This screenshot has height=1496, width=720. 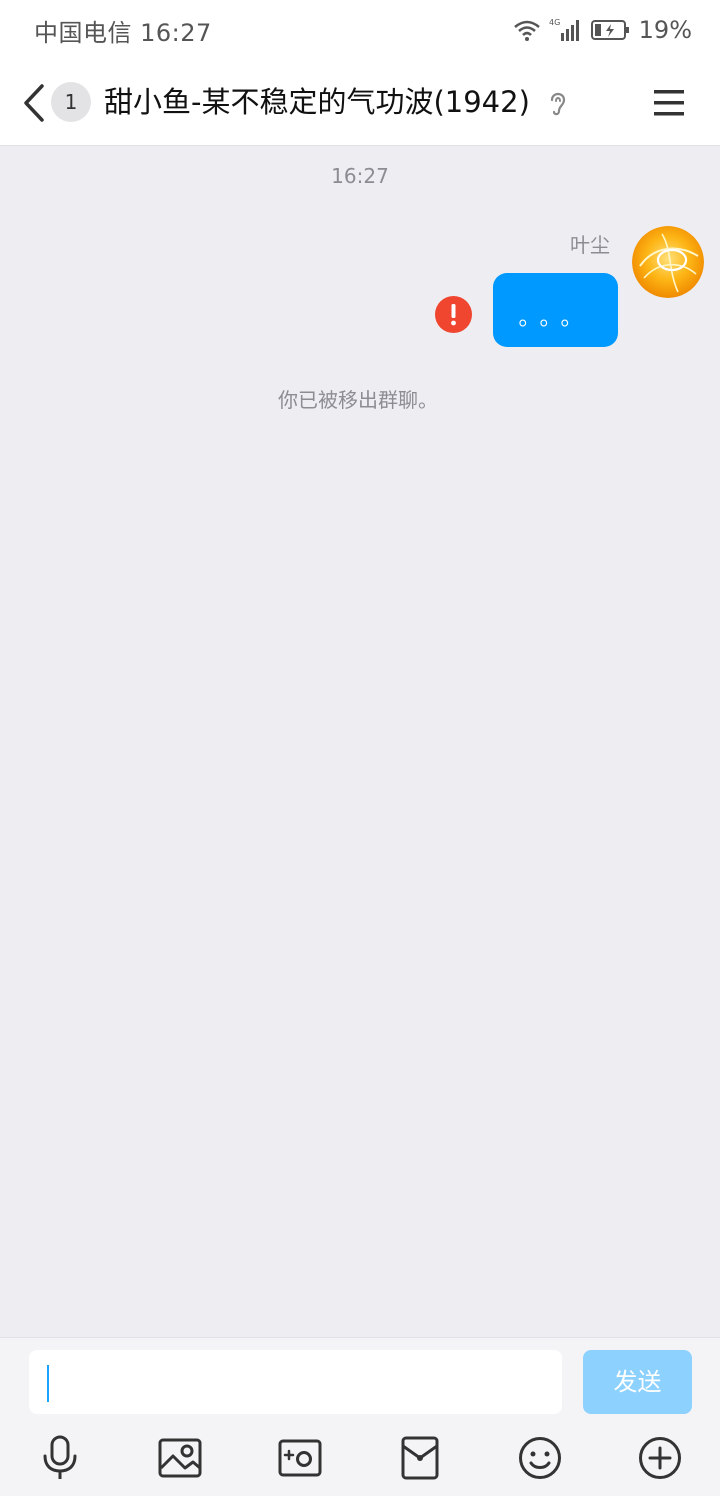 What do you see at coordinates (123, 32) in the screenshot?
I see `carrier-time: 中国电信 16:27` at bounding box center [123, 32].